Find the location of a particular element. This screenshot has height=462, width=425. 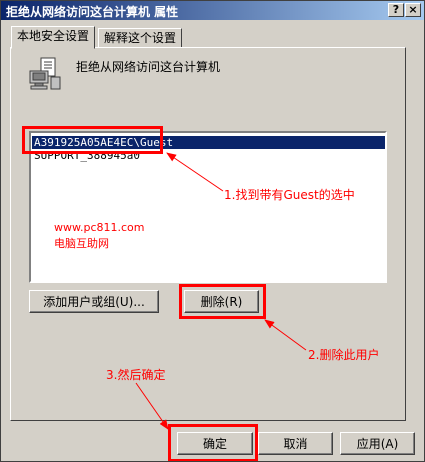

step3-label: 3.然后确定 is located at coordinates (136, 375).